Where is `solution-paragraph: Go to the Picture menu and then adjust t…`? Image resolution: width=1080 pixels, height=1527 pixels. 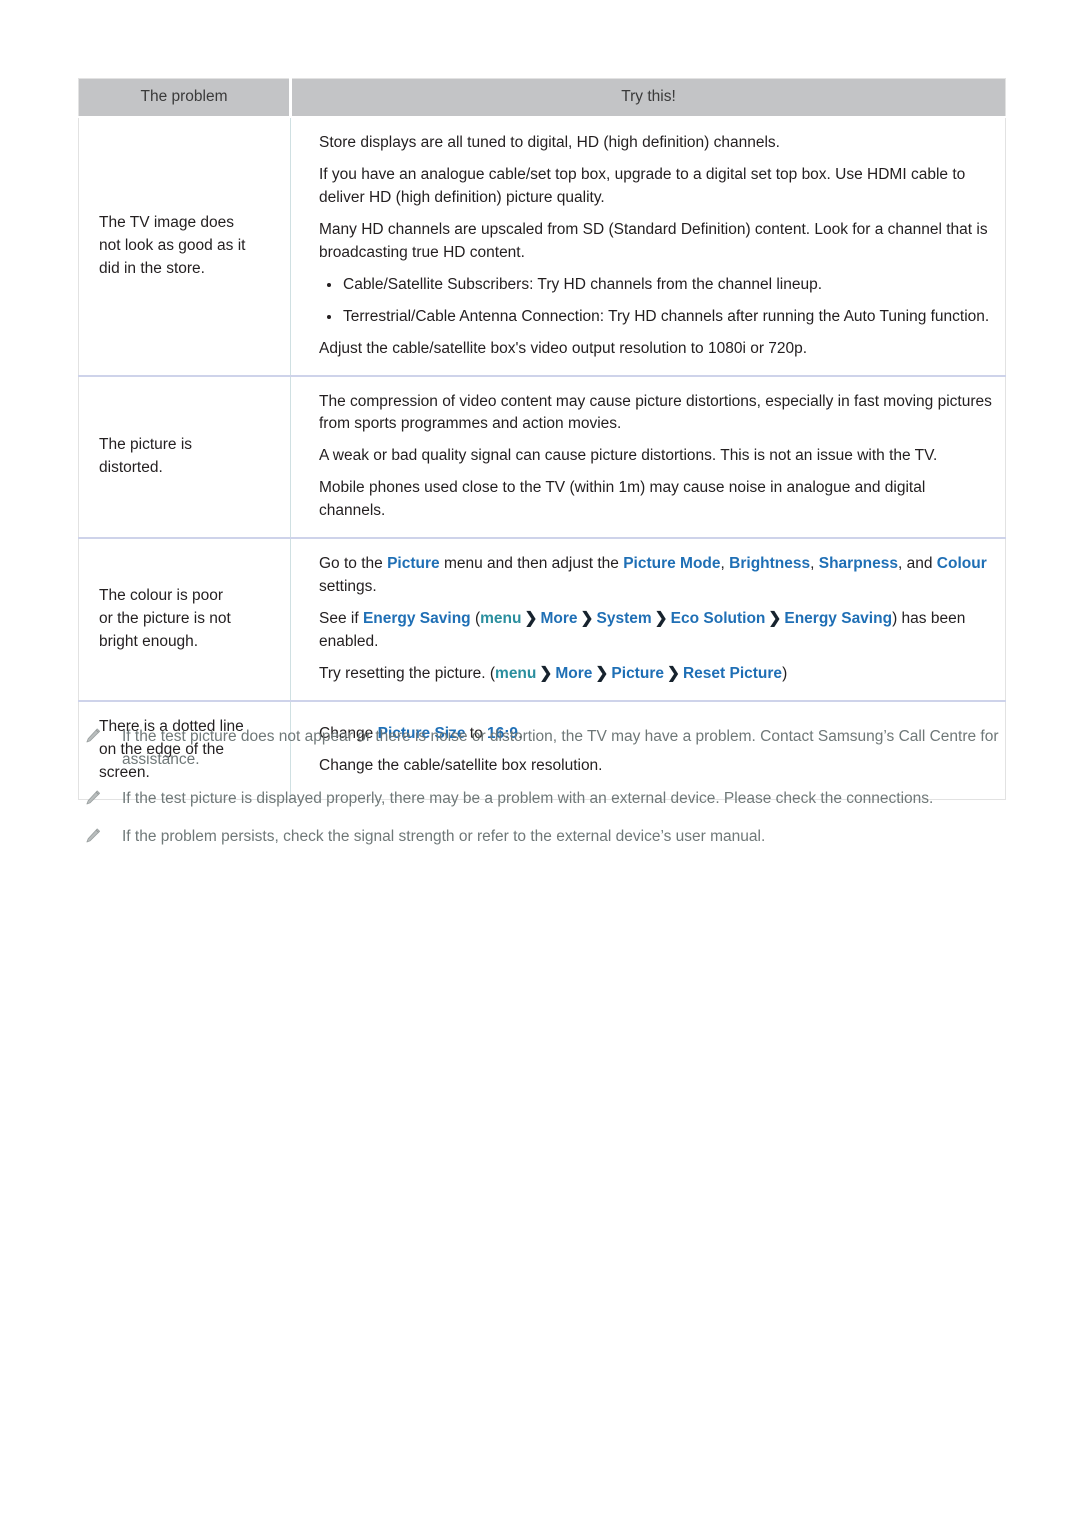
solution-paragraph: Go to the Picture menu and then adjust t… is located at coordinates (656, 576).